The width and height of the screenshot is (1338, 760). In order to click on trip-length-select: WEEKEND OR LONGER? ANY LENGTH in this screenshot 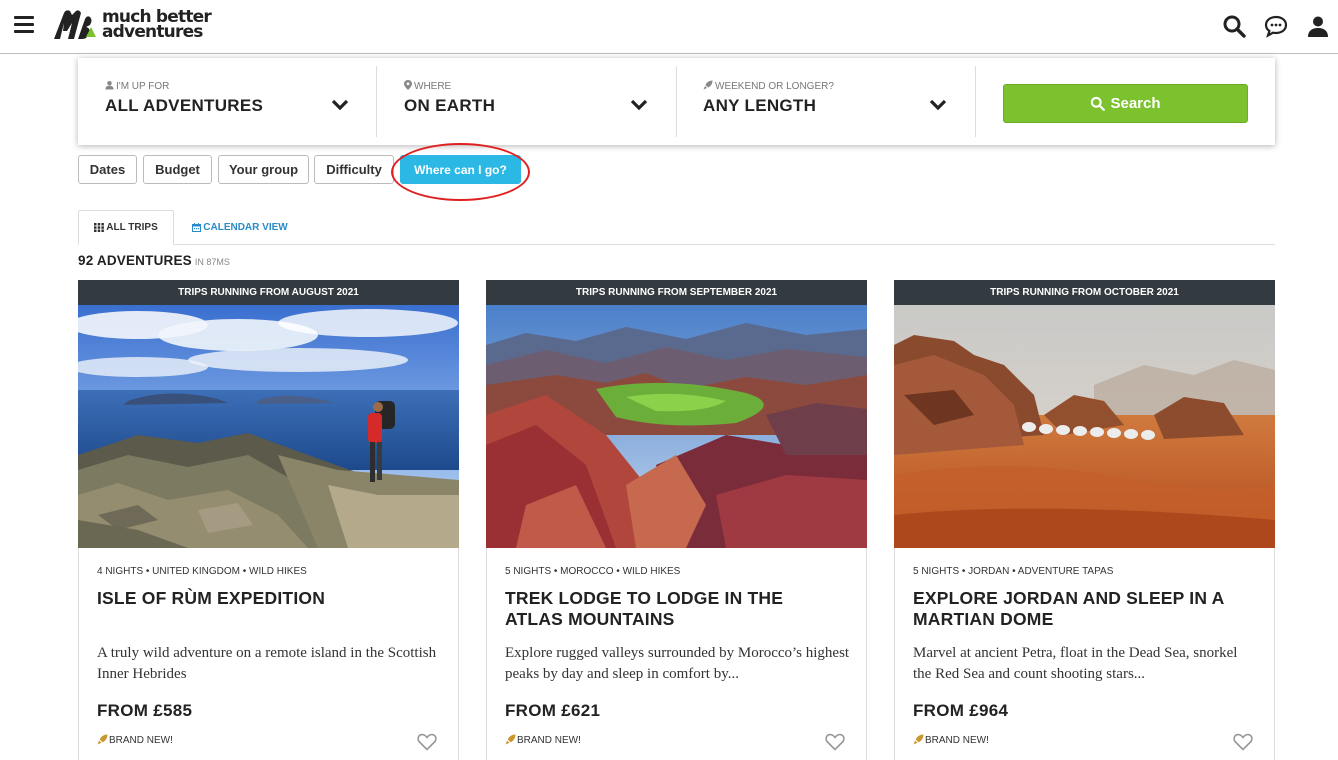, I will do `click(828, 101)`.